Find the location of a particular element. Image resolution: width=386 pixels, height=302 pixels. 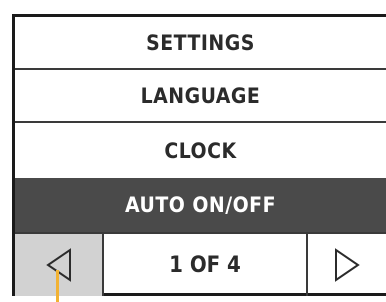

previous-page-button is located at coordinates (59, 265).